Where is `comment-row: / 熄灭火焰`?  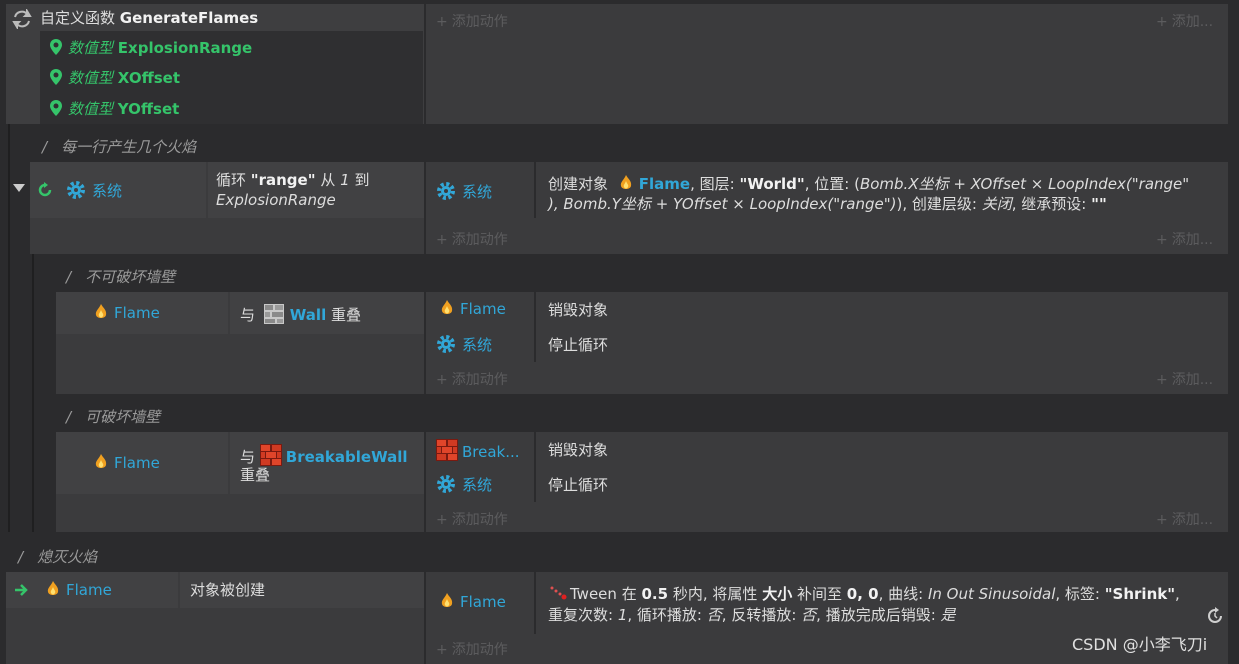
comment-row: / 熄灭火焰 is located at coordinates (57, 556).